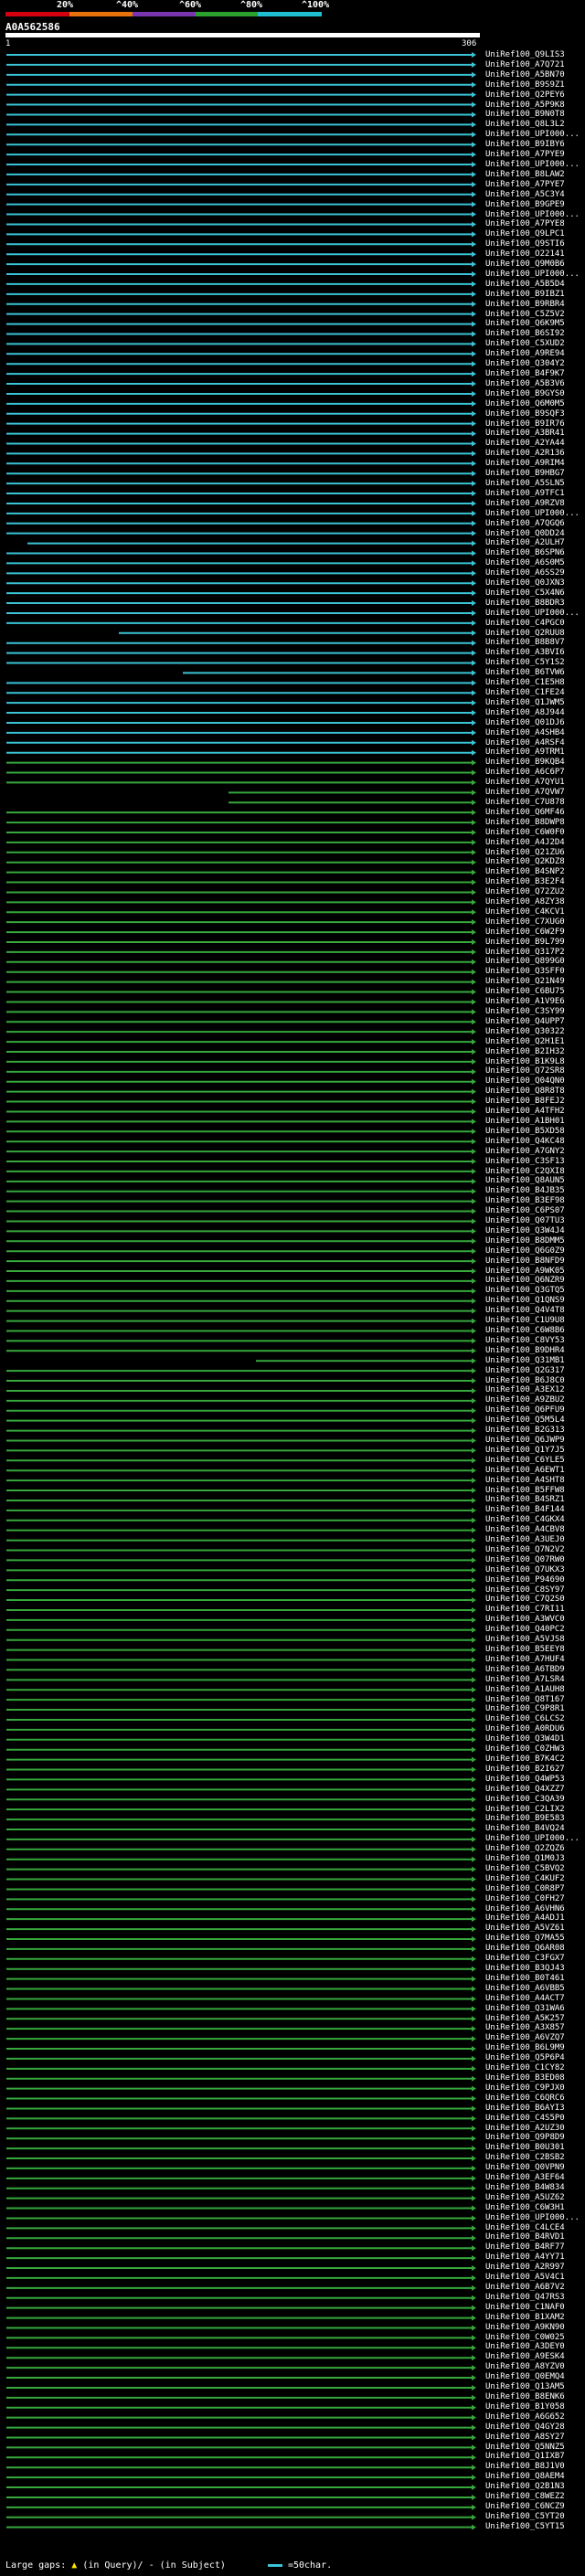  I want to click on hit-name: UniRef100_B9HBG7, so click(535, 474).